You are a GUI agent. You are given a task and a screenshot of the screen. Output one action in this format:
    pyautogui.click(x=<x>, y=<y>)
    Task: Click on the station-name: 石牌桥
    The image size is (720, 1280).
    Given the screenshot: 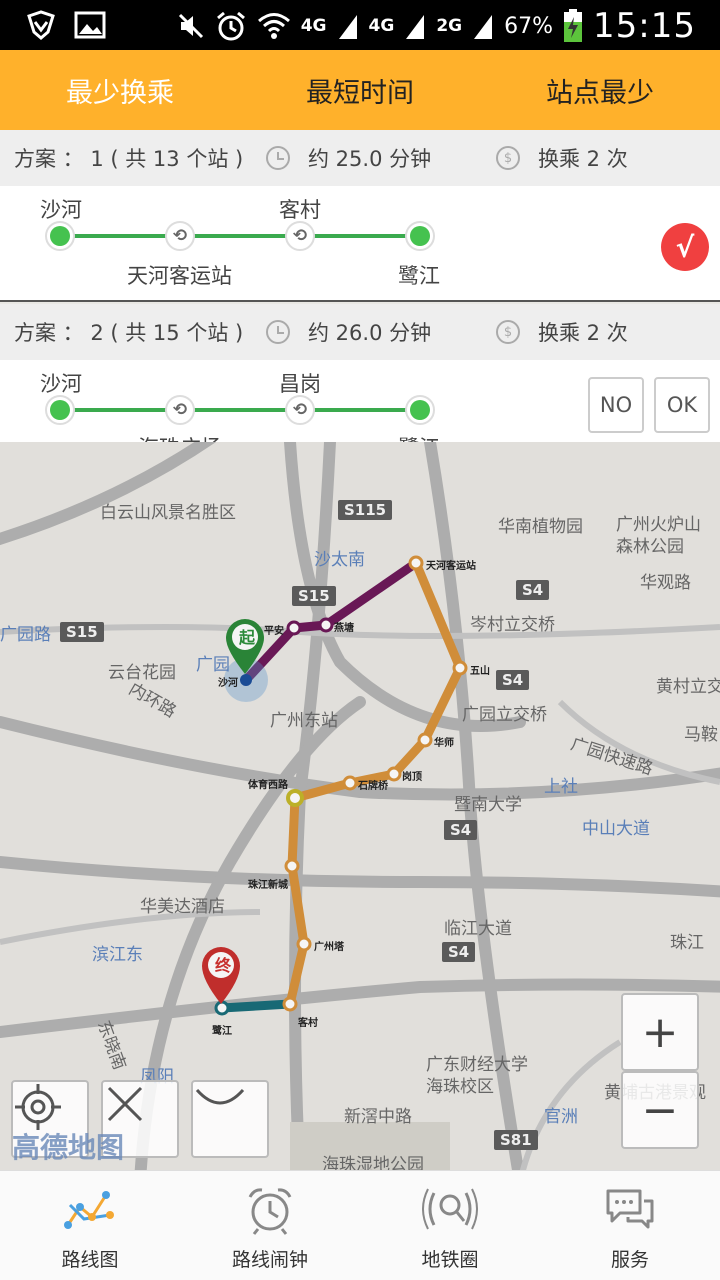 What is the action you would take?
    pyautogui.click(x=373, y=786)
    